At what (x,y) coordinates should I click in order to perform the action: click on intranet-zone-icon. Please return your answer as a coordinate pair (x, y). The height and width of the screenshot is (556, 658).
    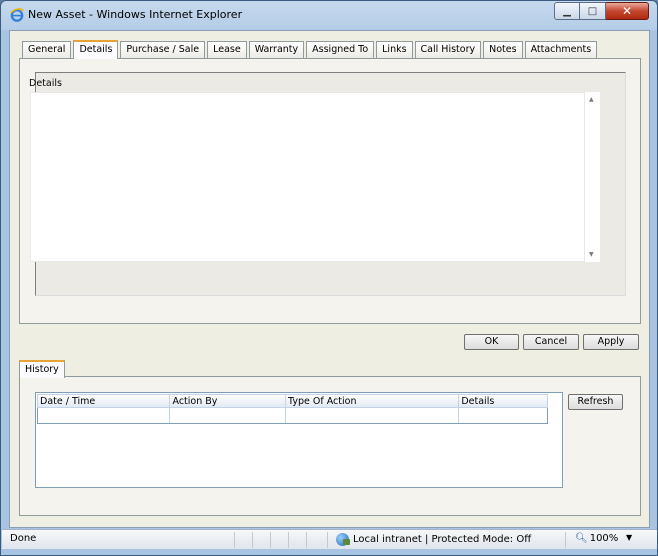
    Looking at the image, I should click on (343, 539).